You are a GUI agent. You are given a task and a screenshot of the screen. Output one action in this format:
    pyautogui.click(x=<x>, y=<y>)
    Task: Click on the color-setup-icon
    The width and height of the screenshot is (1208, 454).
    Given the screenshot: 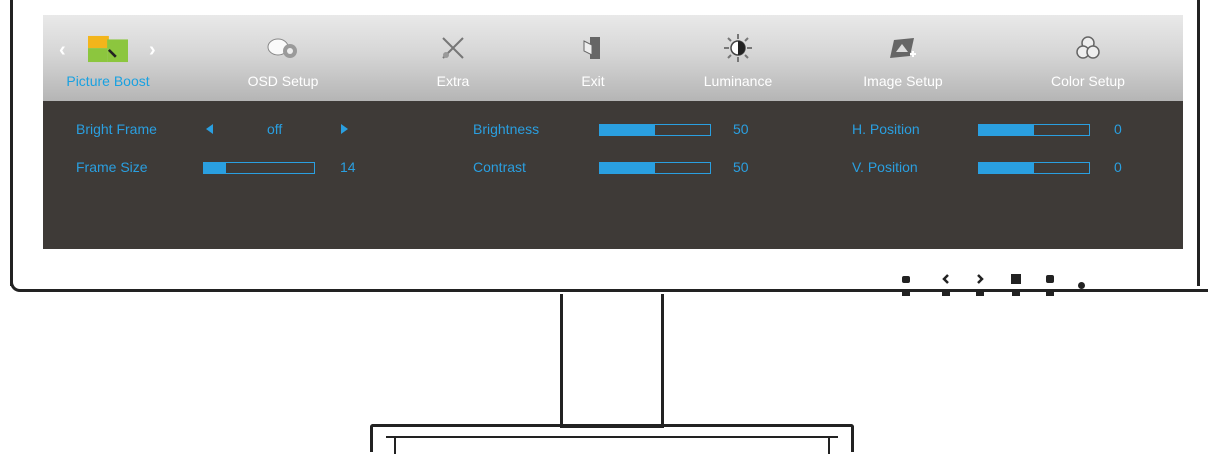 What is the action you would take?
    pyautogui.click(x=1088, y=48)
    